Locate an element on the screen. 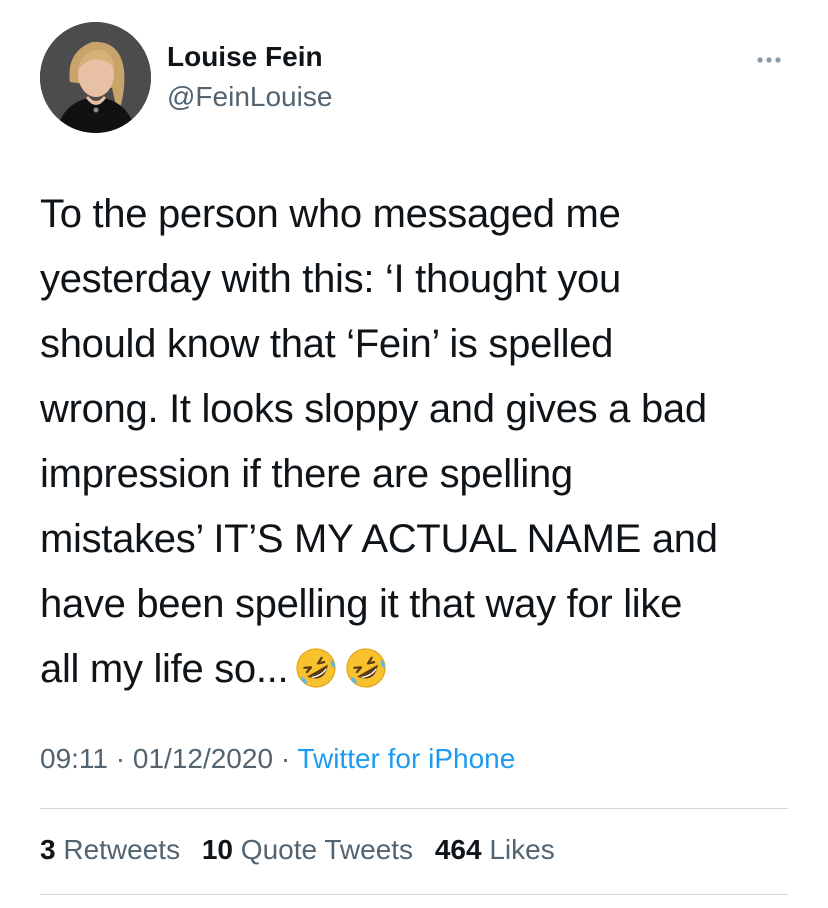 The width and height of the screenshot is (828, 908). tweet-date: 01/12/2020 is located at coordinates (203, 758).